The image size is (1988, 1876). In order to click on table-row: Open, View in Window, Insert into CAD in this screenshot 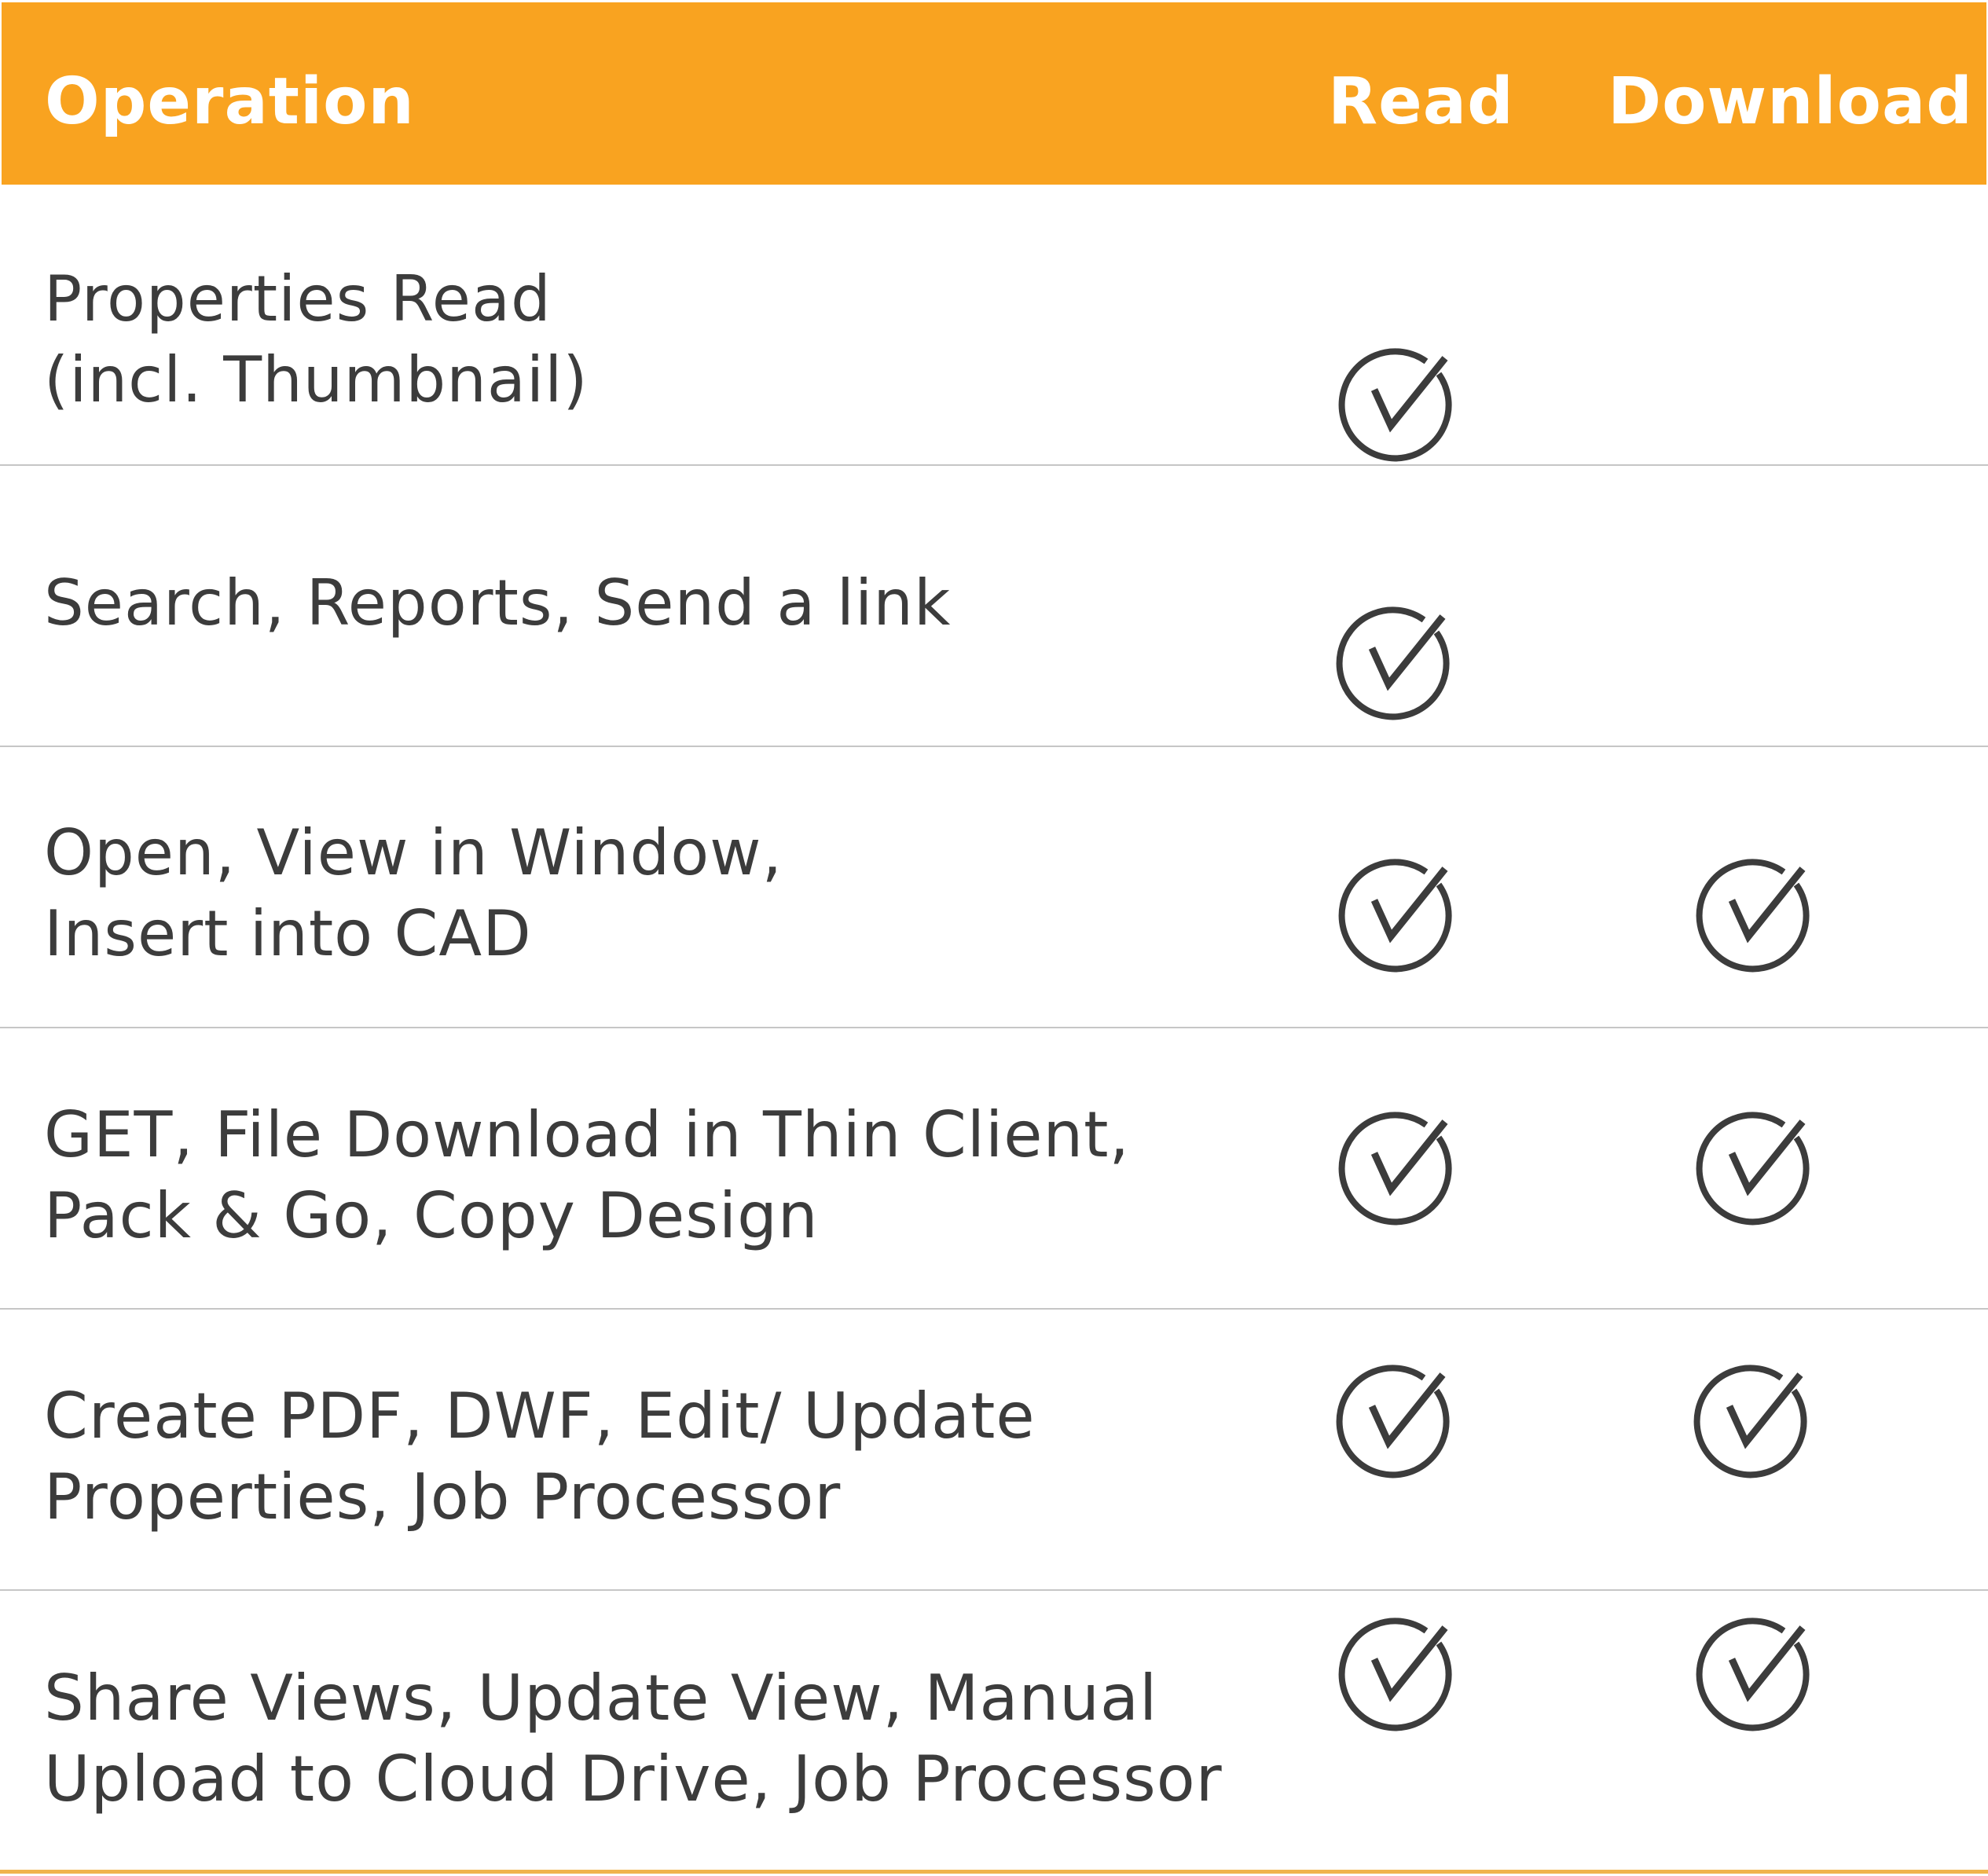, I will do `click(994, 887)`.